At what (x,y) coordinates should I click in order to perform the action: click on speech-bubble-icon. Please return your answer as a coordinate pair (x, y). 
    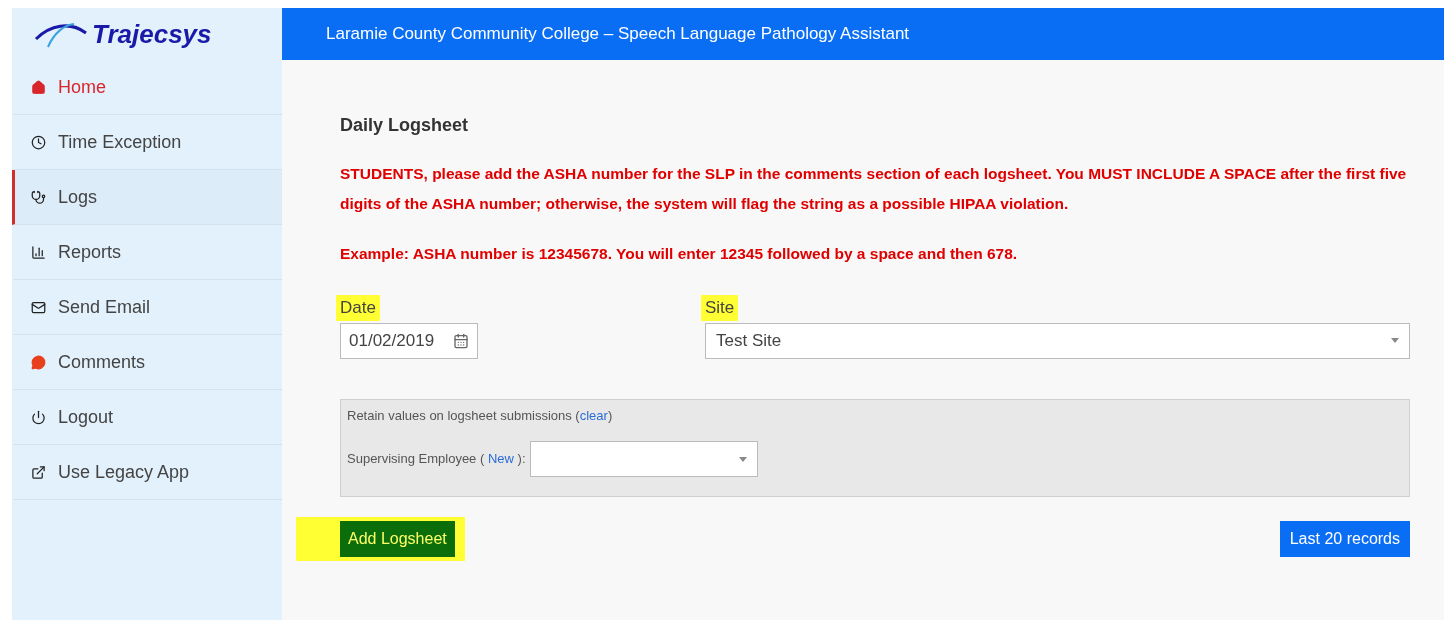
    Looking at the image, I should click on (38, 362).